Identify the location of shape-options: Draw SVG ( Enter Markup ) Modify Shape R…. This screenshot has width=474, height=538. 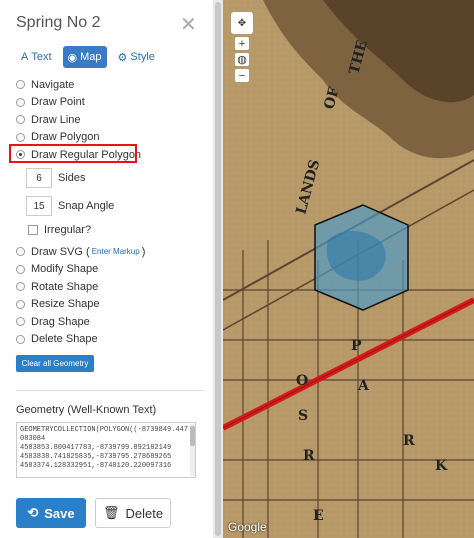
(111, 295).